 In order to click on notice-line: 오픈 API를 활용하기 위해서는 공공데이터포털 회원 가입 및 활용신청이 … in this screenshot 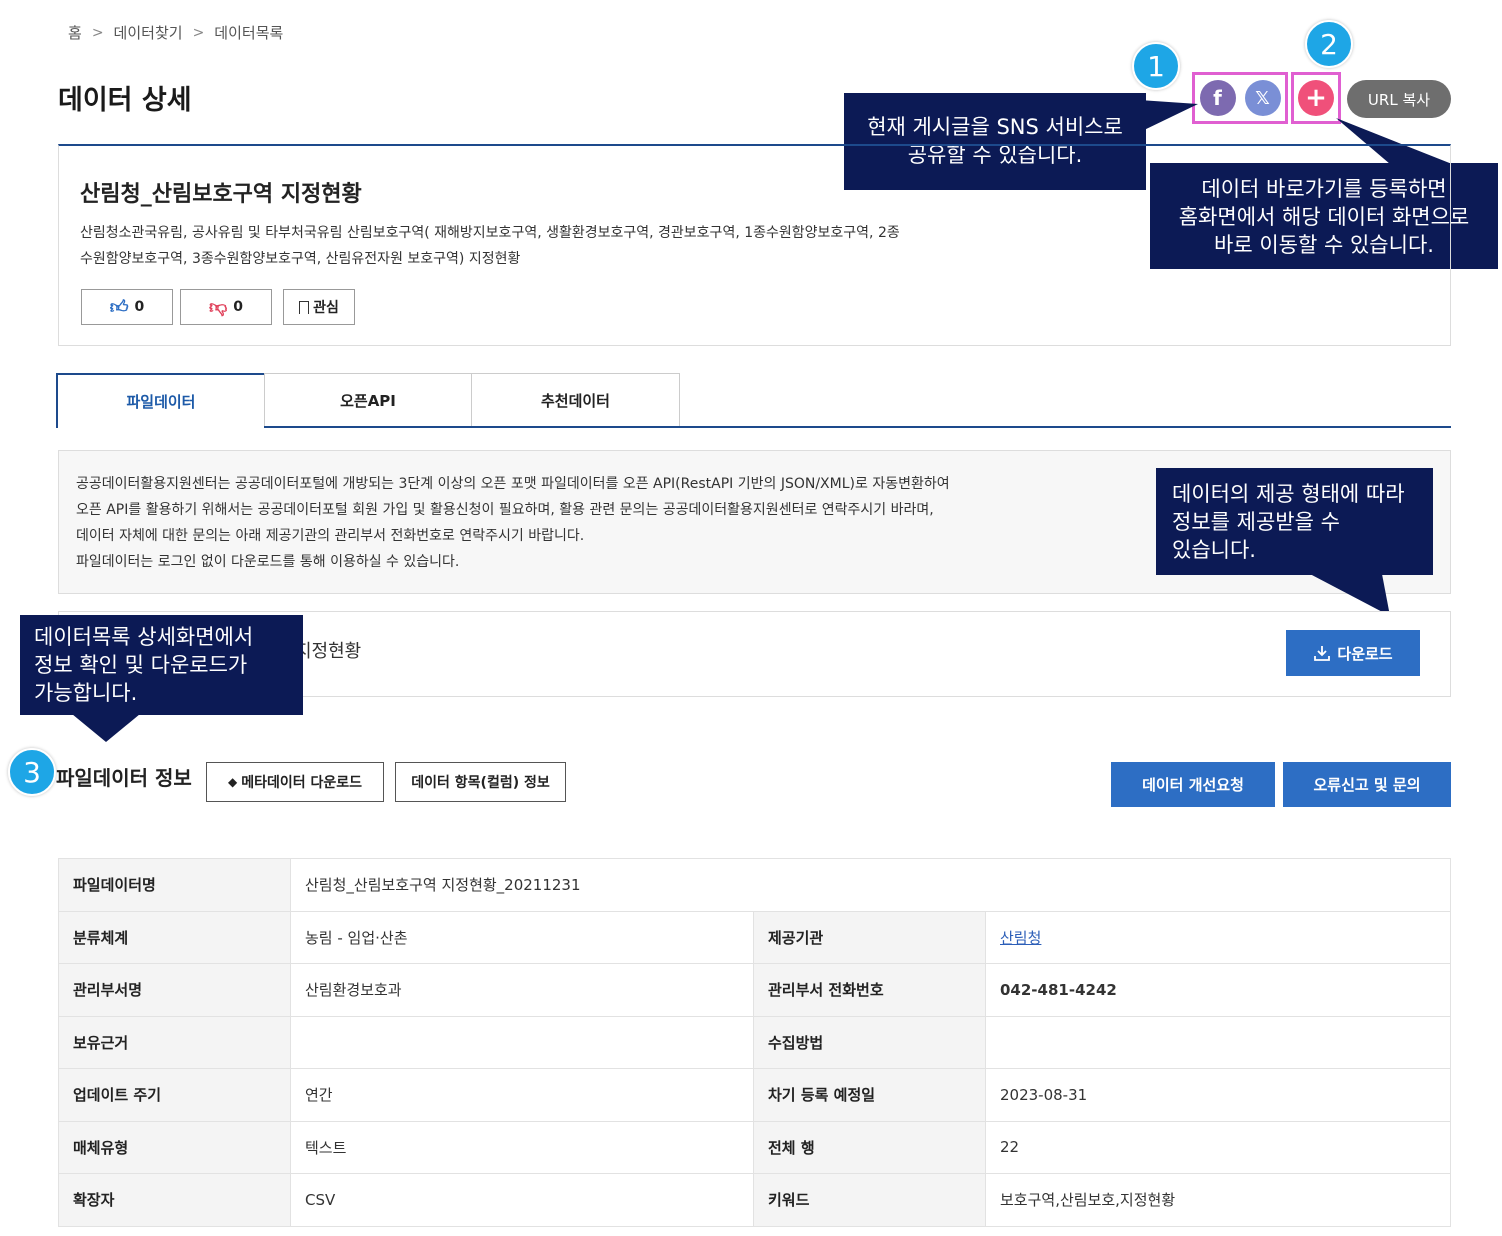, I will do `click(505, 510)`.